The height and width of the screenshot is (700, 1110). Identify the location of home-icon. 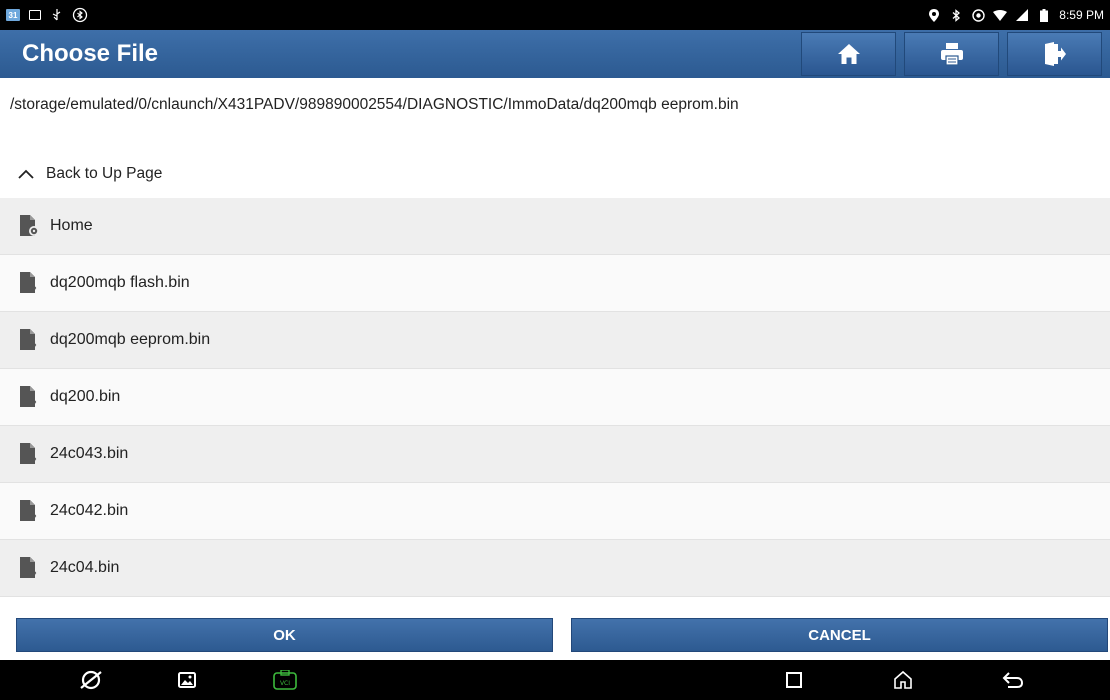
(848, 54).